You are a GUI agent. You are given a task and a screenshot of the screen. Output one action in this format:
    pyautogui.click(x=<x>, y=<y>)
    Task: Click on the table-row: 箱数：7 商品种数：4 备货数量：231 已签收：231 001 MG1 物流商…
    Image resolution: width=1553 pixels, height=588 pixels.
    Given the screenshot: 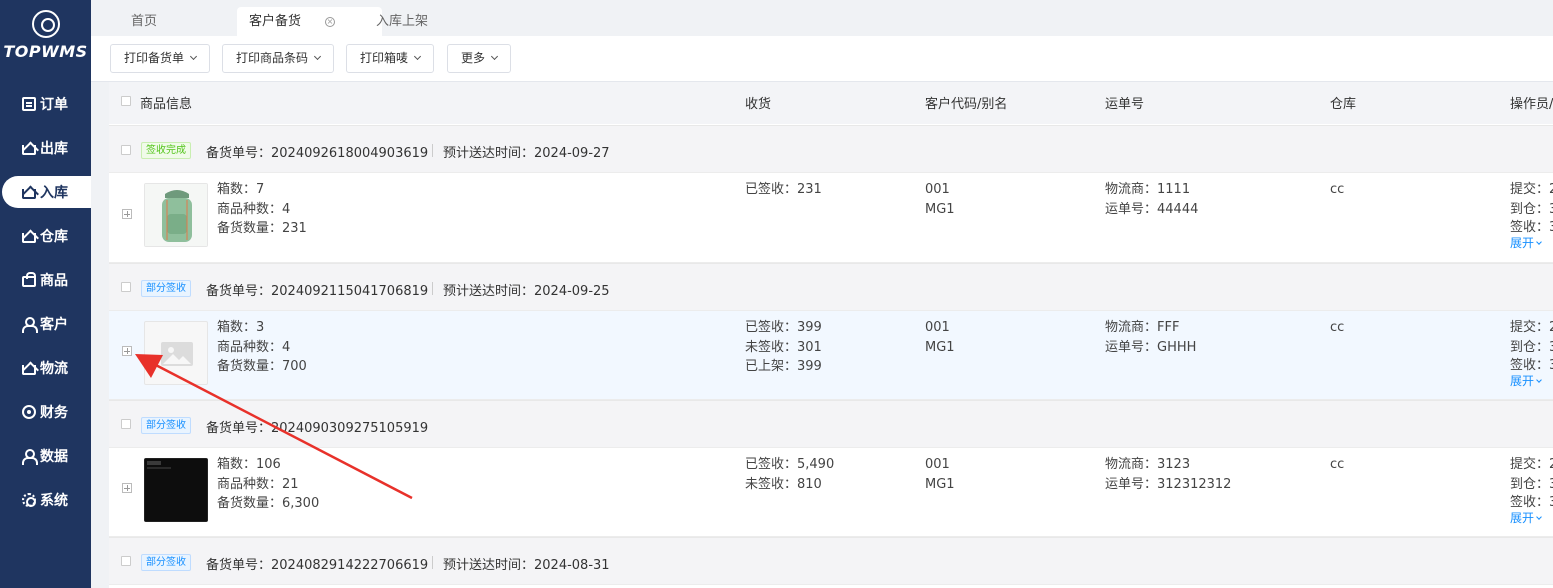 What is the action you would take?
    pyautogui.click(x=831, y=218)
    